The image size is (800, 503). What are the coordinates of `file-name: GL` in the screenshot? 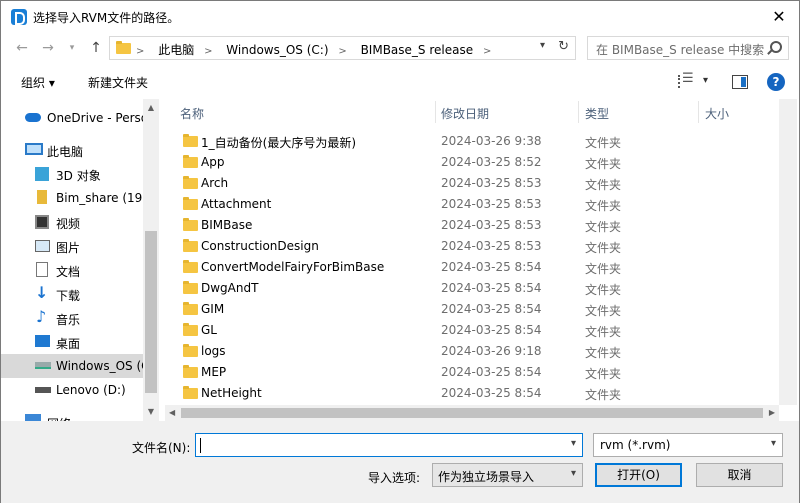 It's located at (209, 330).